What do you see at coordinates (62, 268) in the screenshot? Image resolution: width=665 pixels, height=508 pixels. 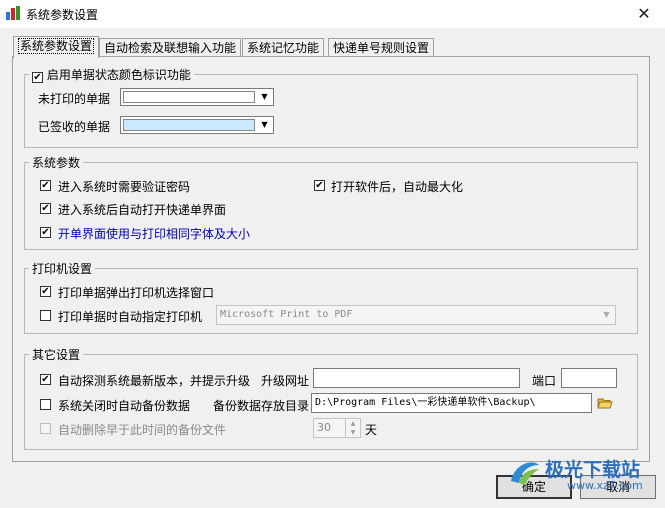 I see `printer-legend: 打印机设置` at bounding box center [62, 268].